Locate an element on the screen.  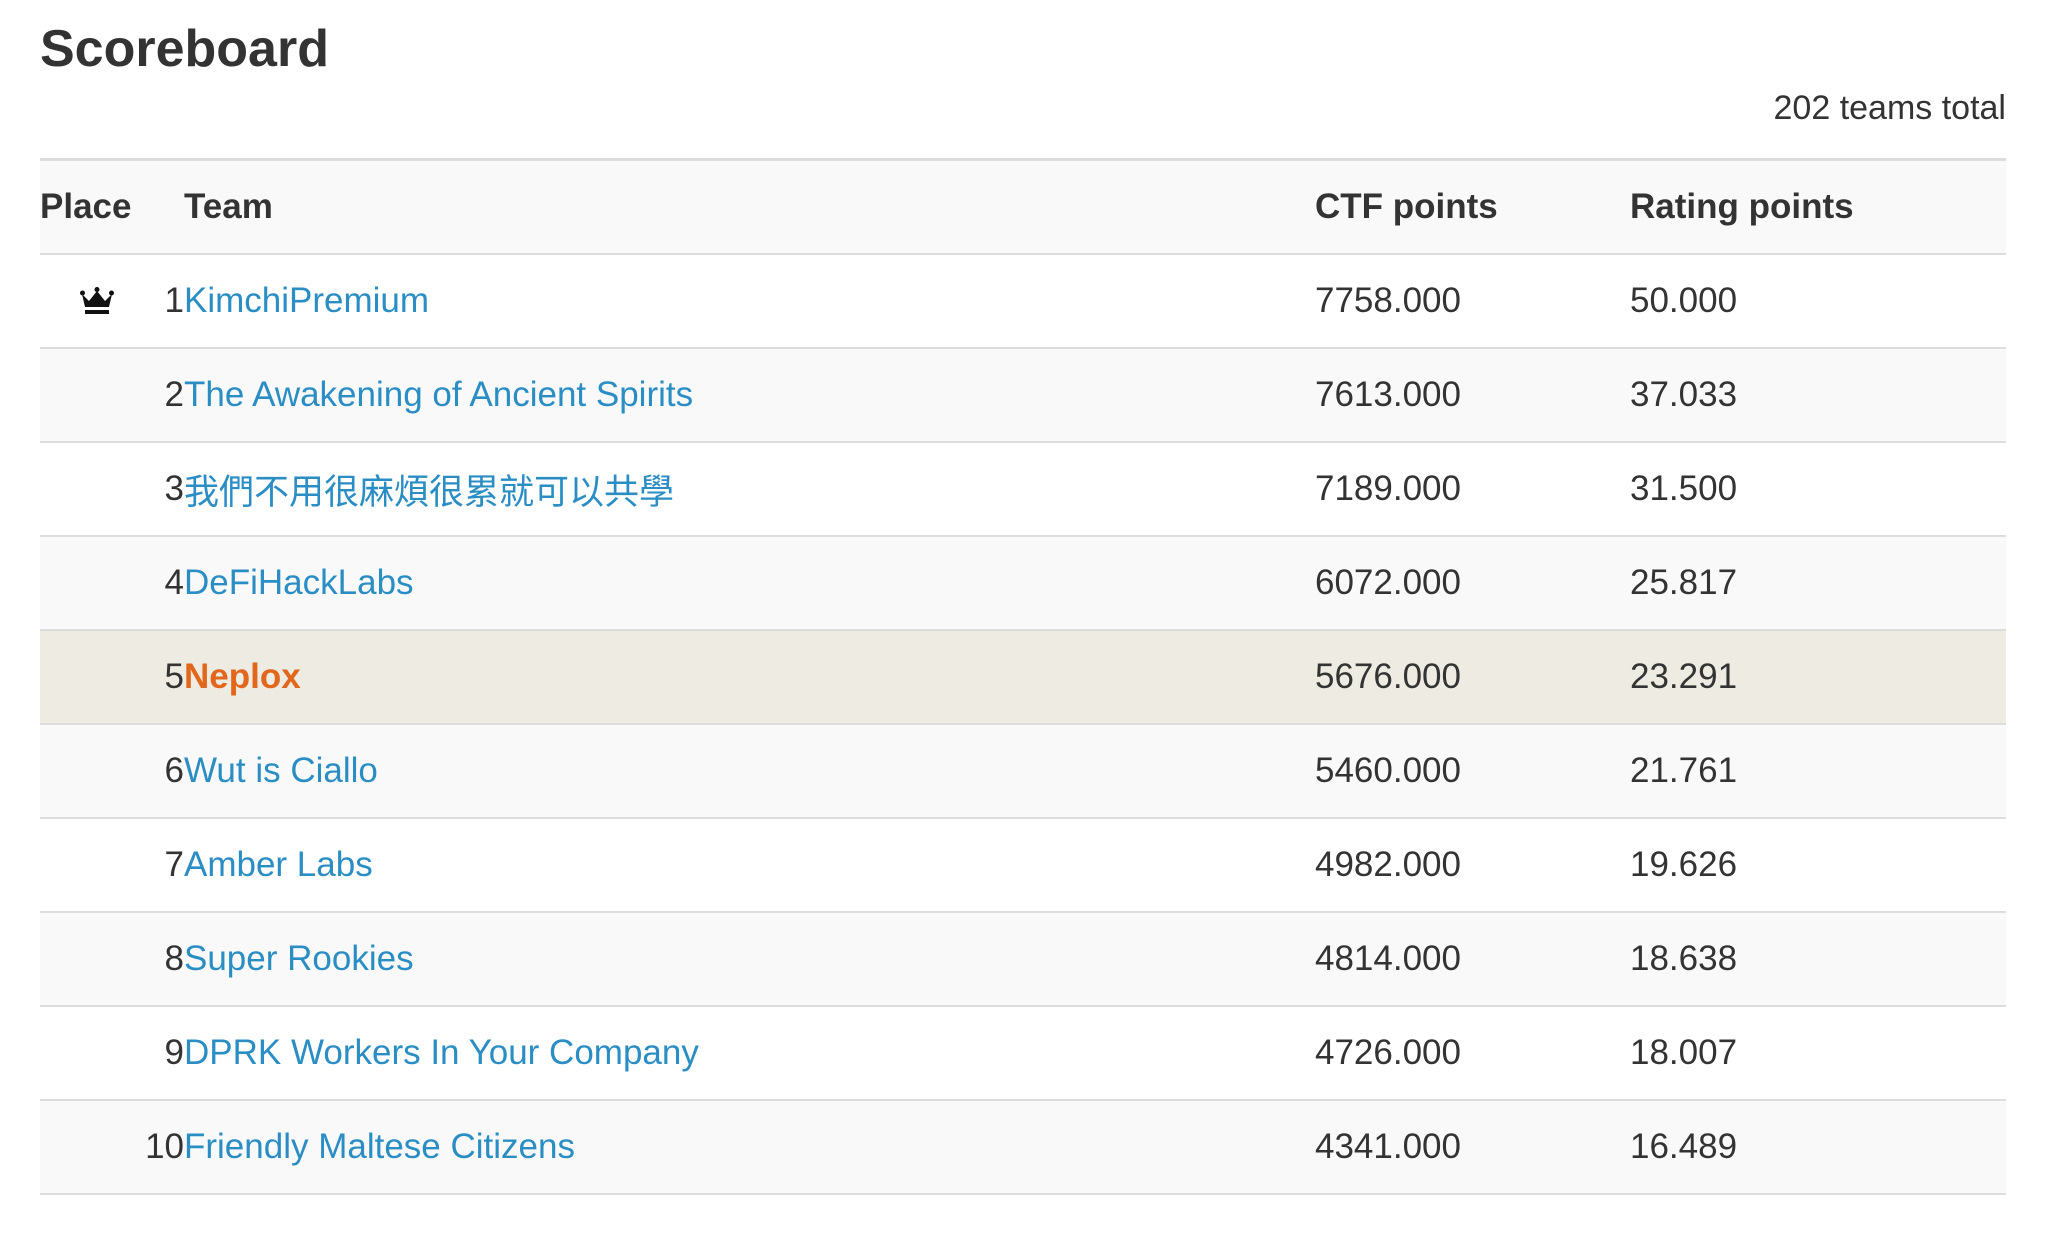
team-cell: Wut is Ciallo is located at coordinates (749, 771).